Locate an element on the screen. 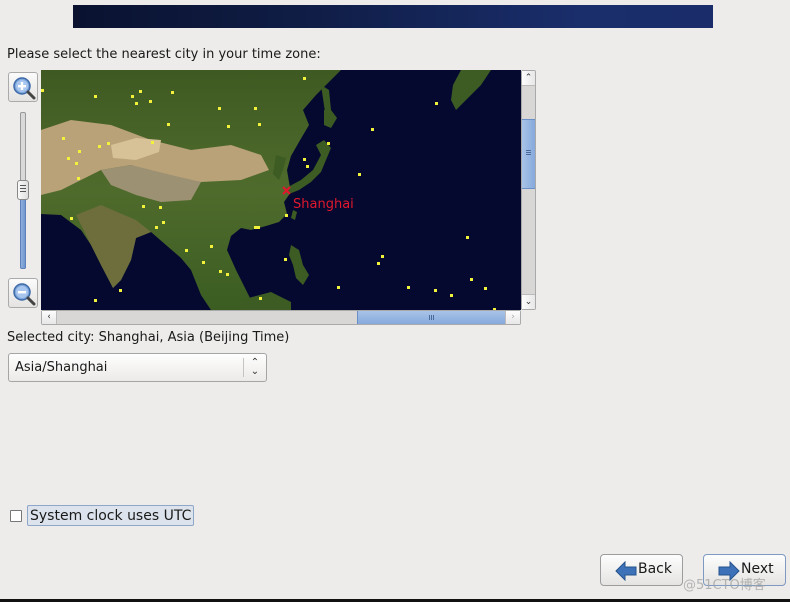  back-button: Back is located at coordinates (641, 570).